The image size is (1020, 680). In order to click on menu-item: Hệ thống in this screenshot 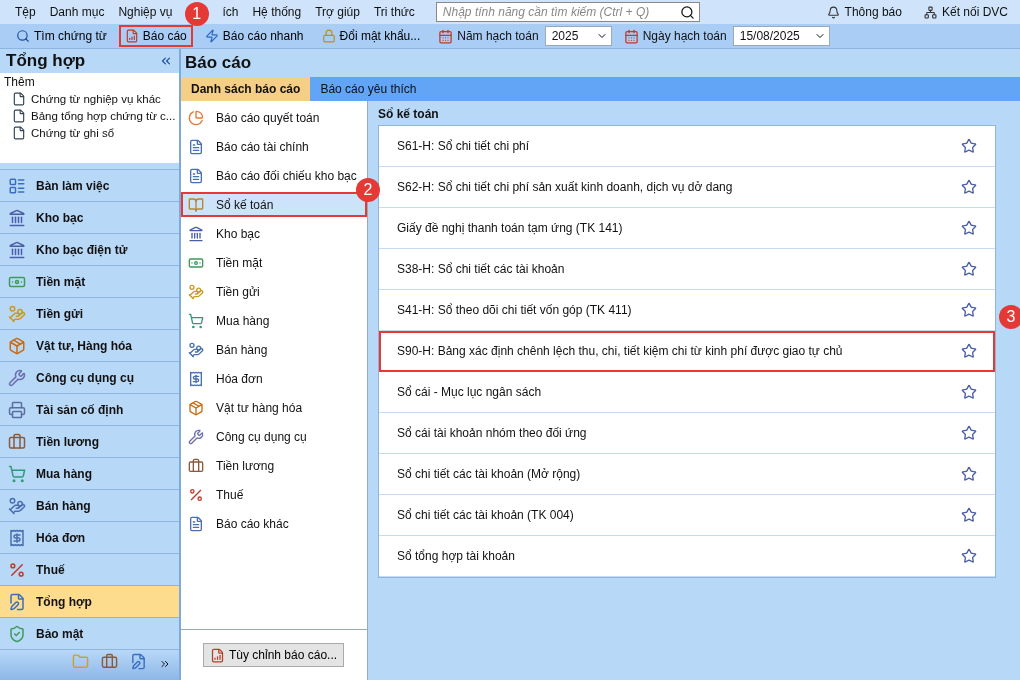, I will do `click(277, 12)`.